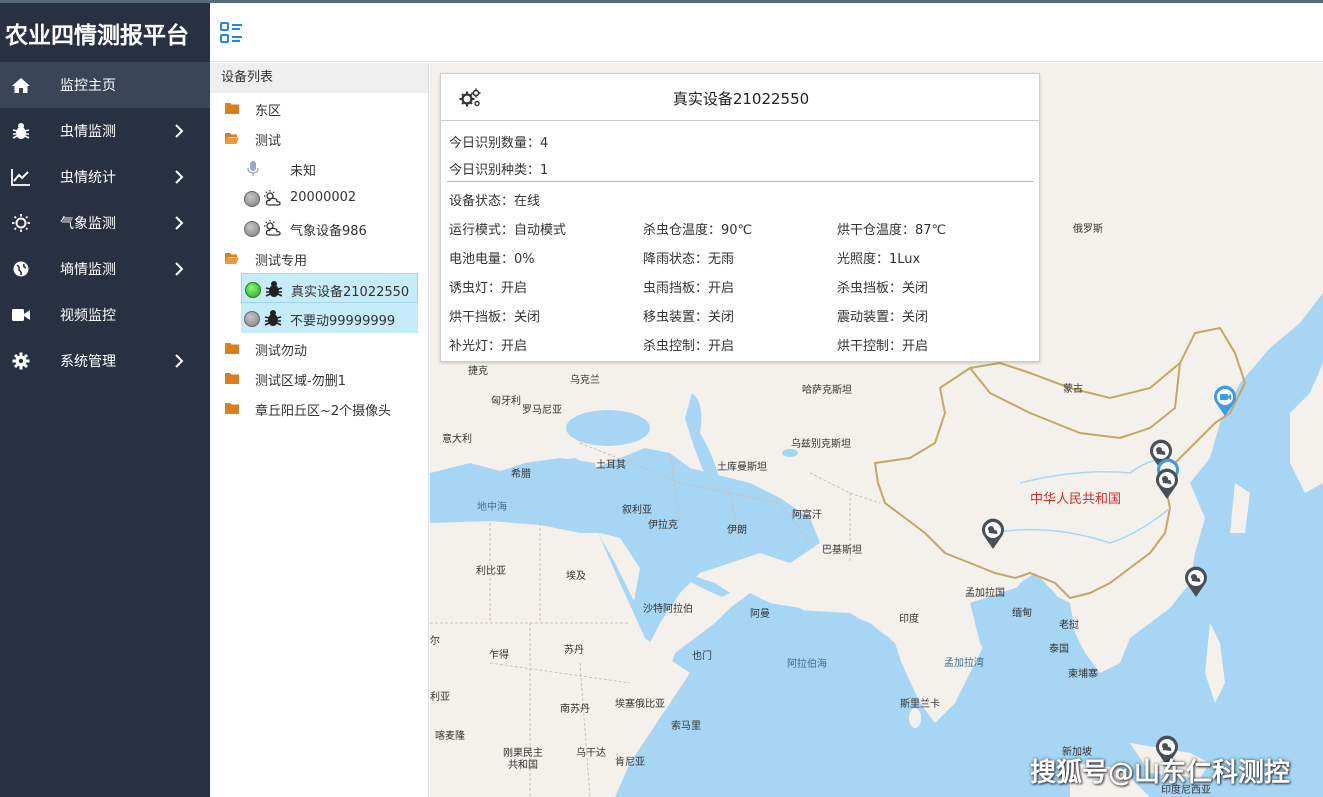  What do you see at coordinates (88, 132) in the screenshot?
I see `sidebar-item-label: 虫情监测` at bounding box center [88, 132].